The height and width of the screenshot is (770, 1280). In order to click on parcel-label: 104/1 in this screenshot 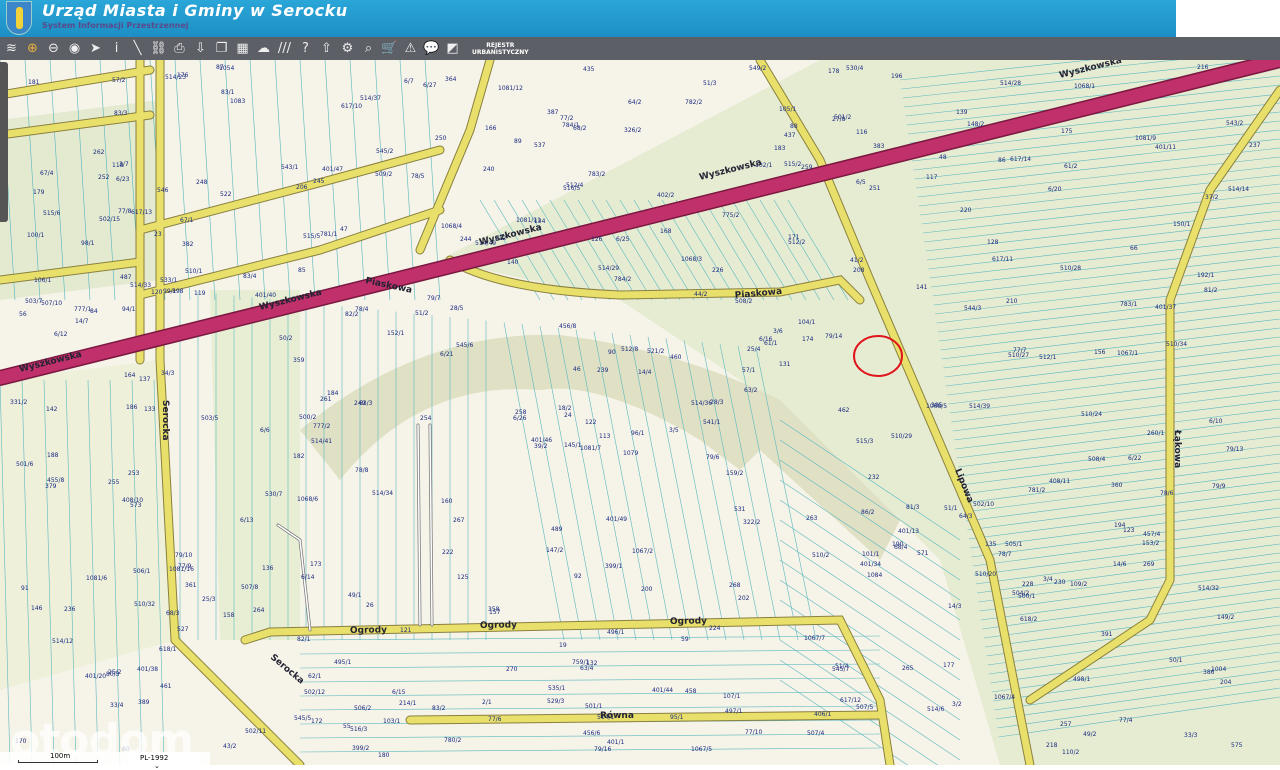, I will do `click(806, 322)`.